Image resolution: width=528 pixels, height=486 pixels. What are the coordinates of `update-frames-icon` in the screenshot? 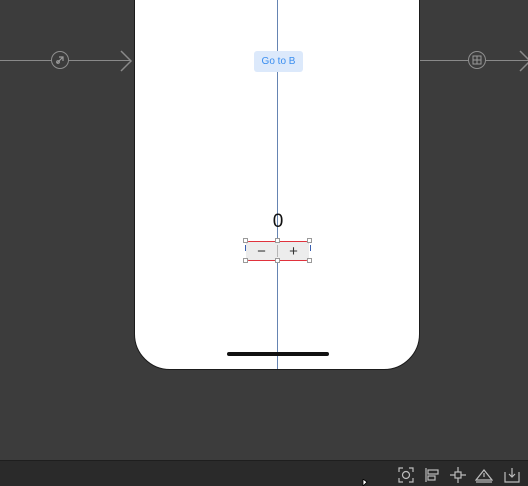 It's located at (406, 475).